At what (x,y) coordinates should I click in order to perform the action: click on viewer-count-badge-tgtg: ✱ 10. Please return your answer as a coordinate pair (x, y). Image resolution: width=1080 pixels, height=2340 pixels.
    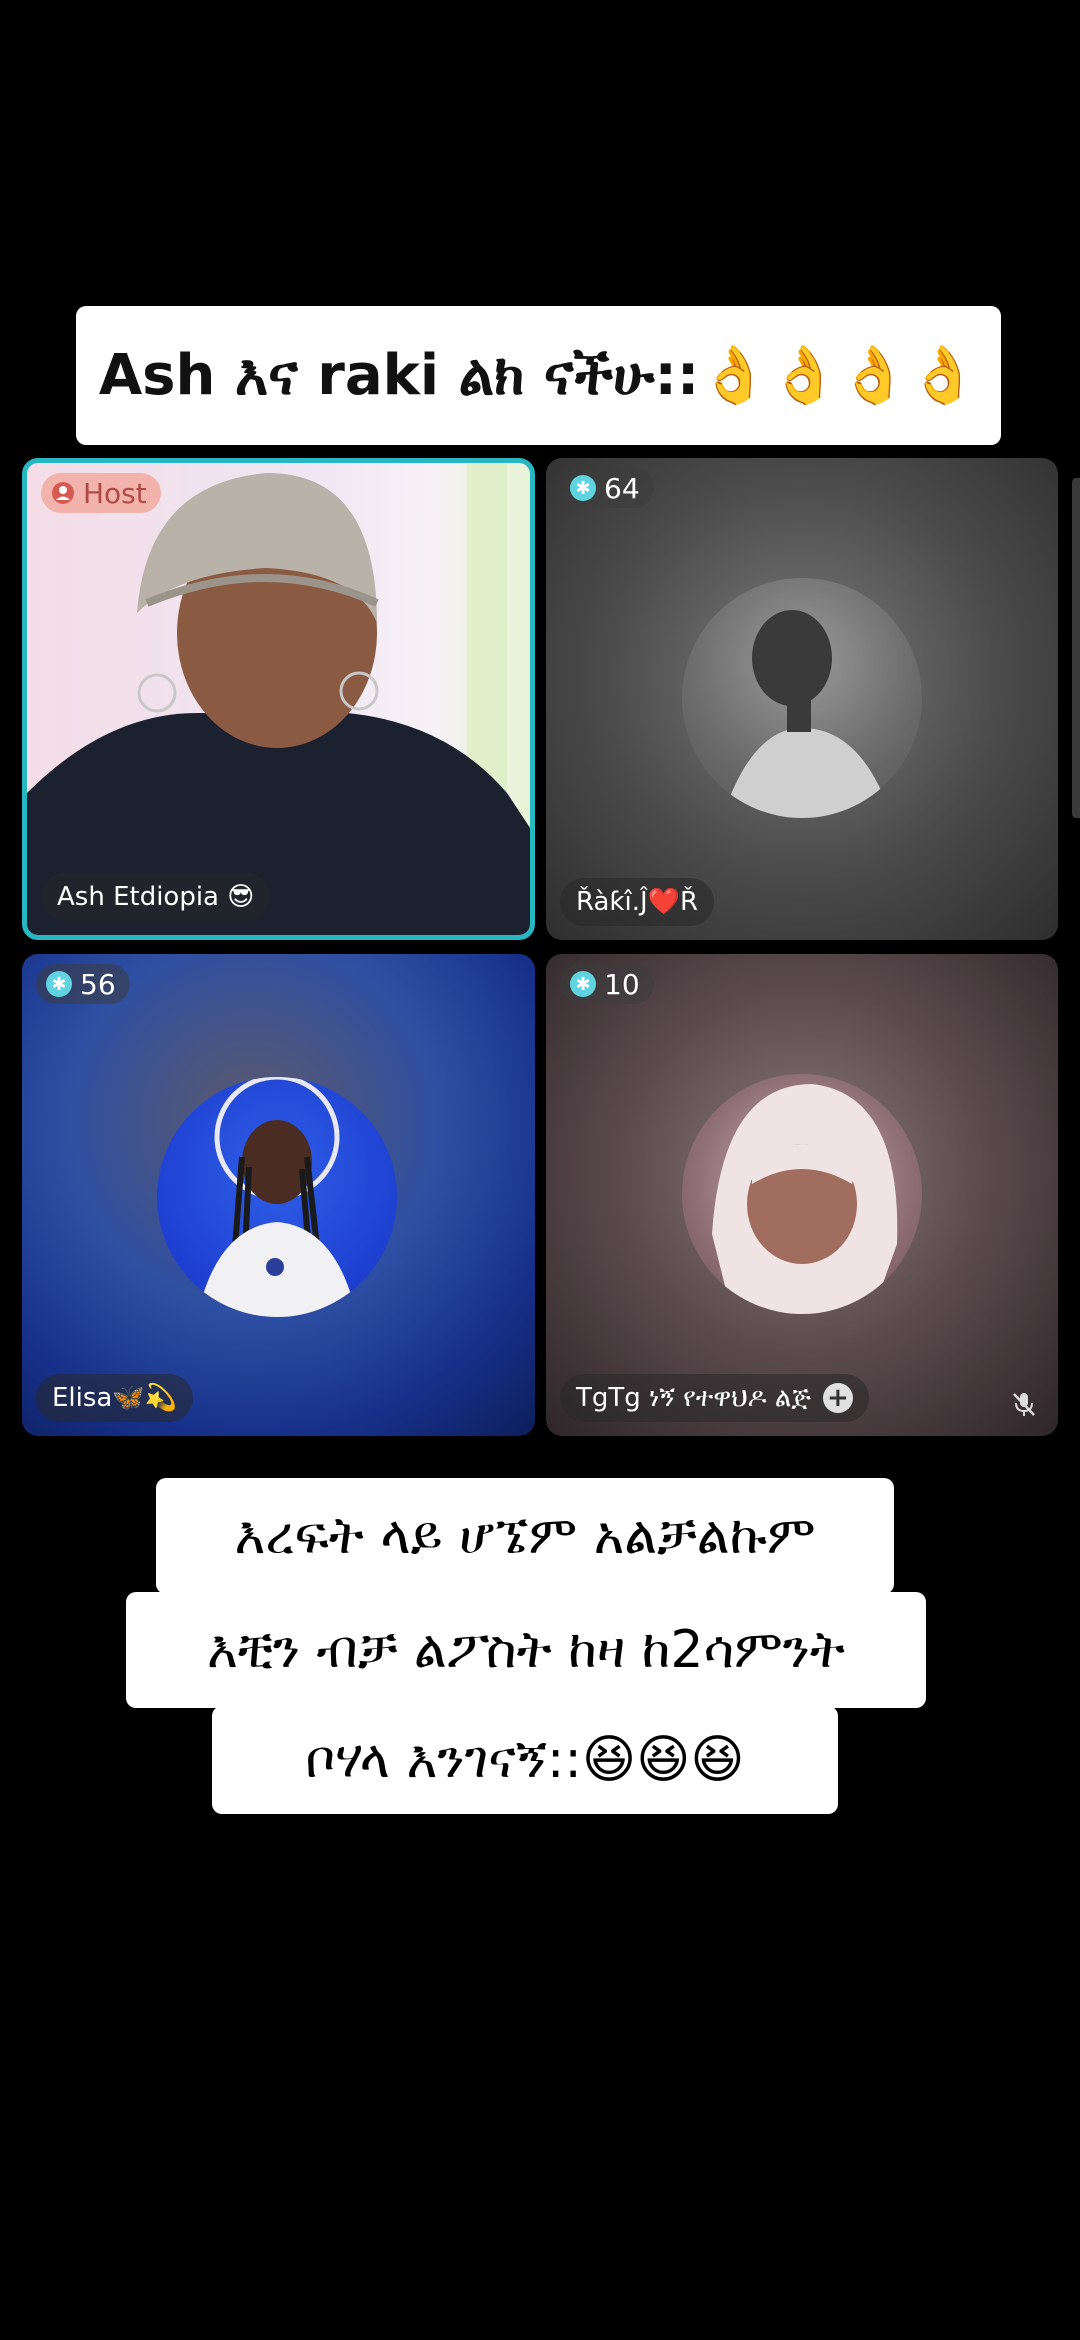
    Looking at the image, I should click on (607, 984).